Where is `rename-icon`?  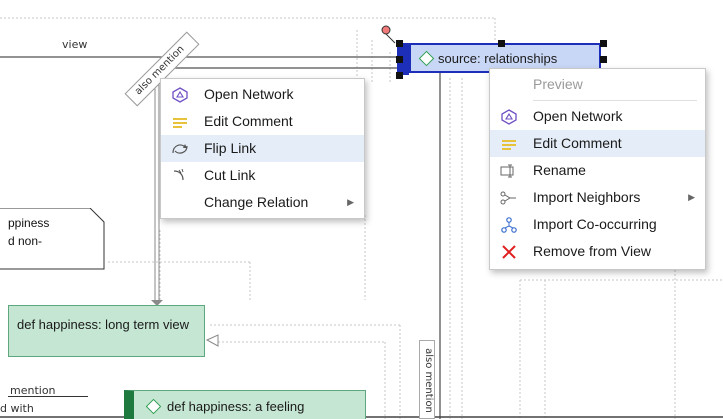 rename-icon is located at coordinates (509, 171).